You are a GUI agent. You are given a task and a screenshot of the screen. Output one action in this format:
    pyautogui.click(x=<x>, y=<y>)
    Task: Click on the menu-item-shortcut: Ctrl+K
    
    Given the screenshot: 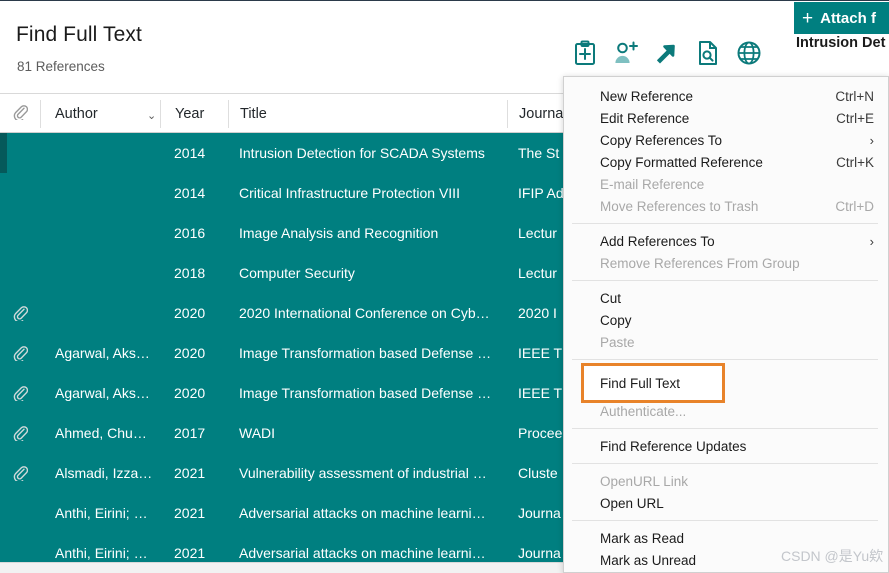 What is the action you would take?
    pyautogui.click(x=855, y=162)
    